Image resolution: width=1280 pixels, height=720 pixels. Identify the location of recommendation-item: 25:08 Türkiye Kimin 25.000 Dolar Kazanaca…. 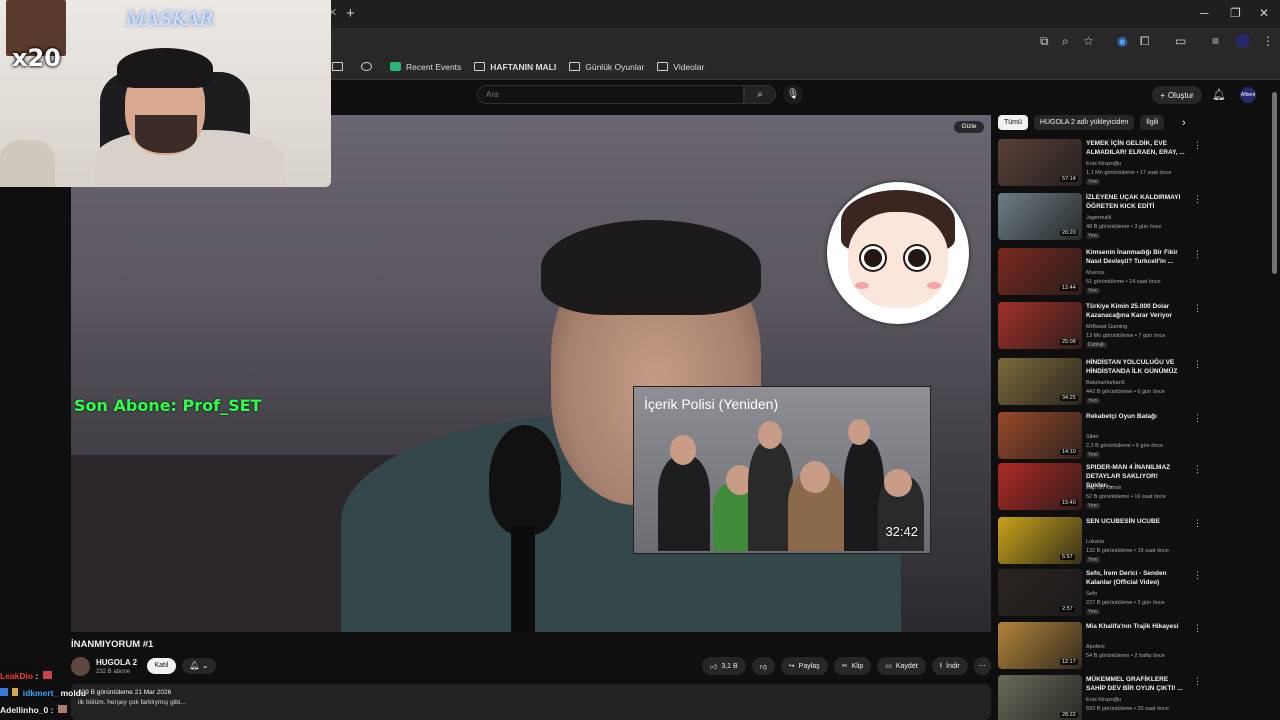
(1133, 328).